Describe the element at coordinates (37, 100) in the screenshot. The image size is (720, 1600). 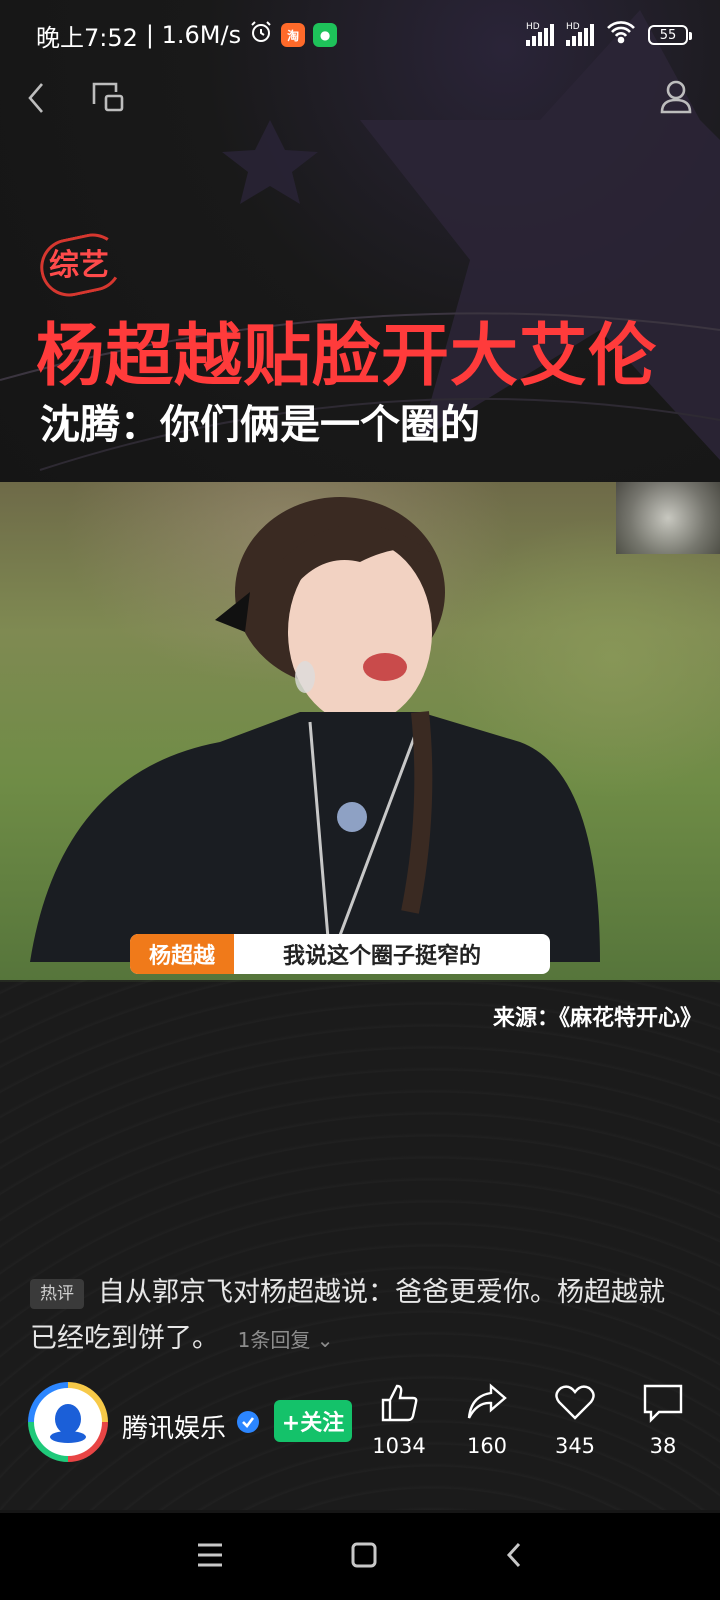
I see `back-arrow-icon` at that location.